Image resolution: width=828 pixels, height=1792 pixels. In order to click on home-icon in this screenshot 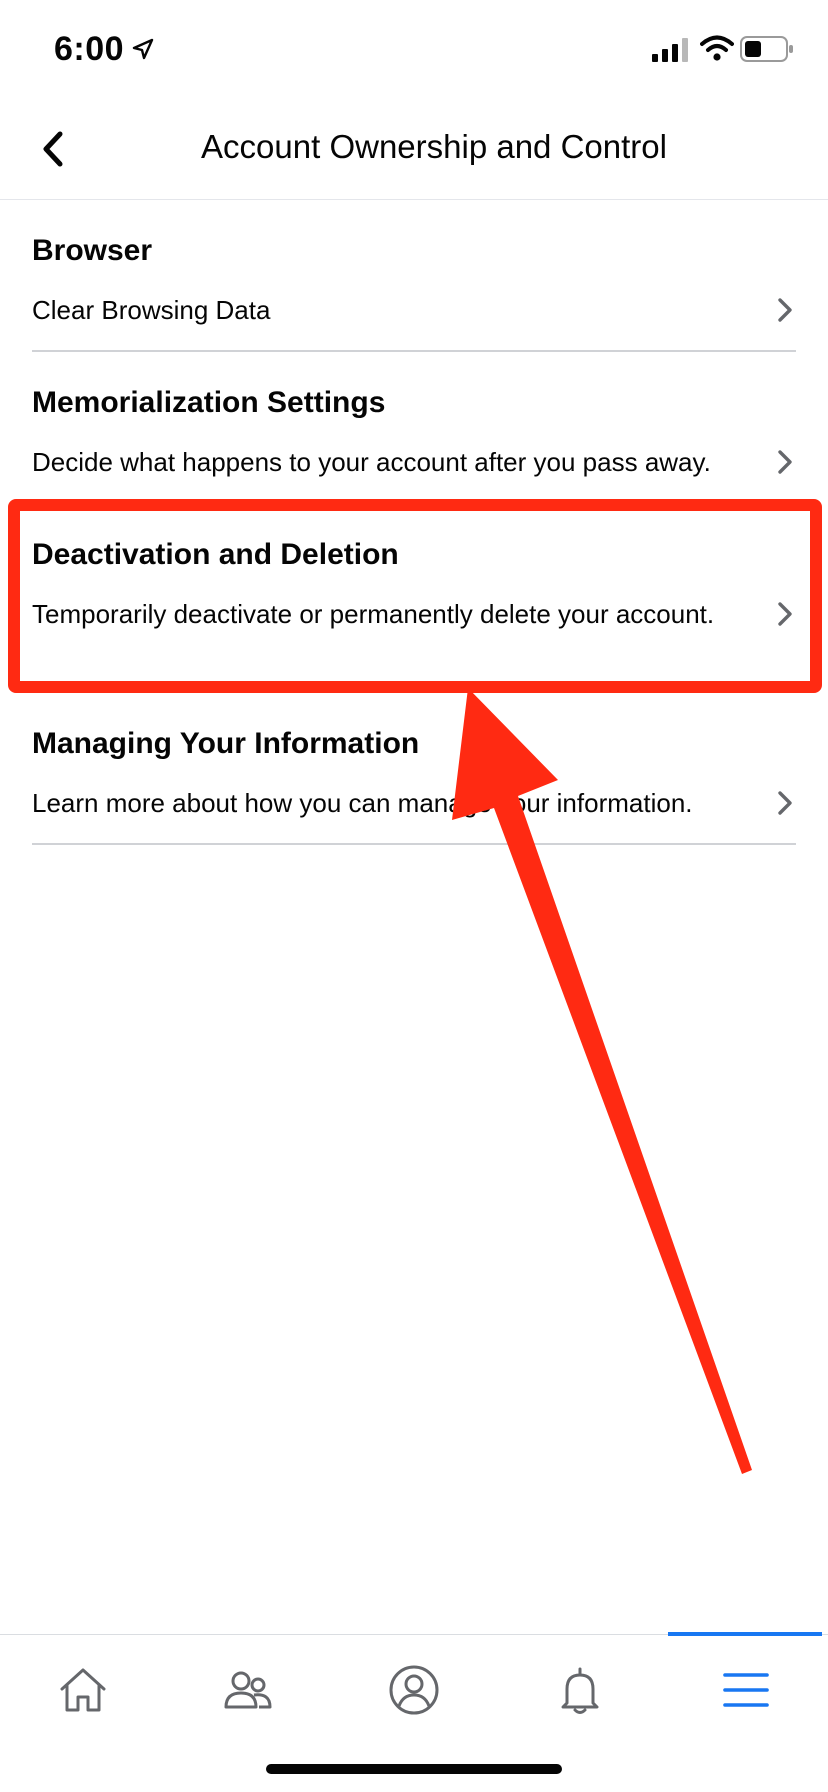, I will do `click(82, 1690)`.